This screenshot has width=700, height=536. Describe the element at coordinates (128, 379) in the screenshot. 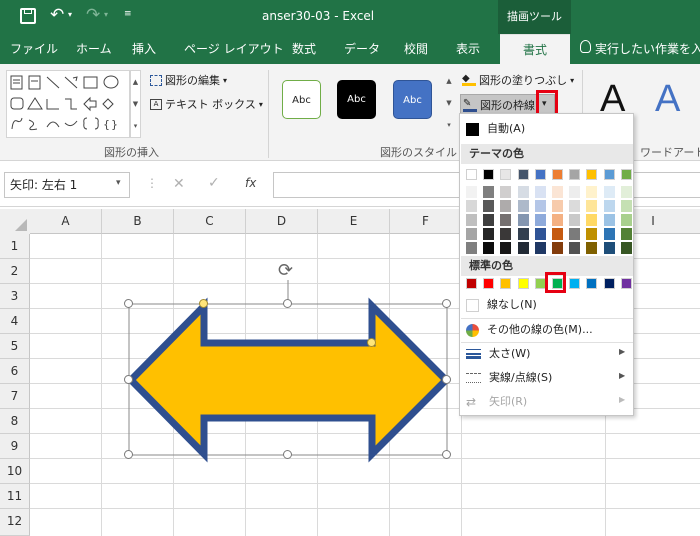

I see `resize-handle-left` at that location.